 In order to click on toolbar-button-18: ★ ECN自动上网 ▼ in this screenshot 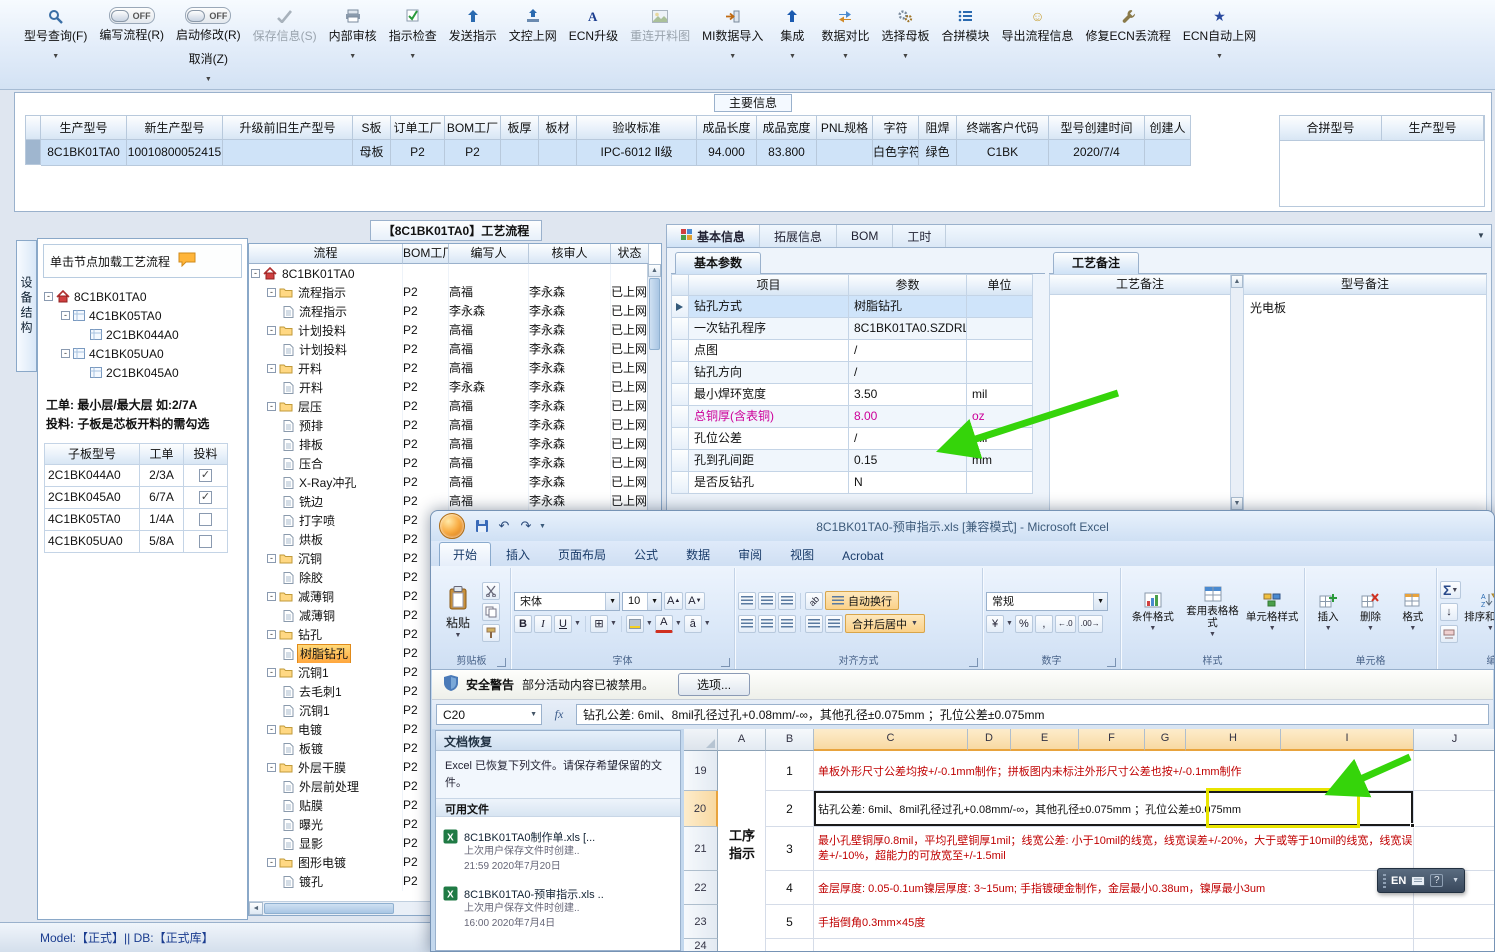, I will do `click(1219, 33)`.